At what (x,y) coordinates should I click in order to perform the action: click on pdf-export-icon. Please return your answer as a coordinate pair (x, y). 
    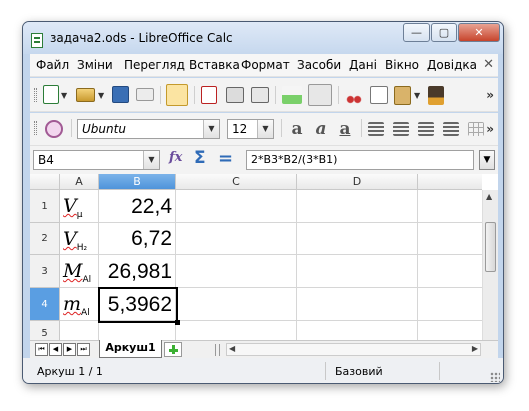
    Looking at the image, I should click on (209, 95).